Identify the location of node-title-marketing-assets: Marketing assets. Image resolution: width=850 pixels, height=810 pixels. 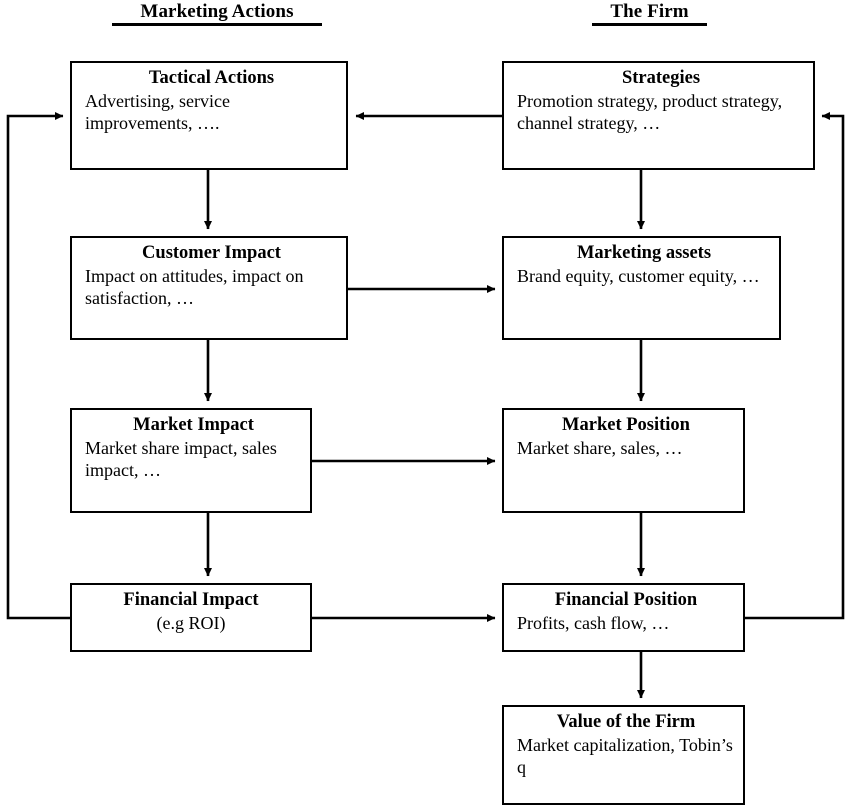
(644, 253).